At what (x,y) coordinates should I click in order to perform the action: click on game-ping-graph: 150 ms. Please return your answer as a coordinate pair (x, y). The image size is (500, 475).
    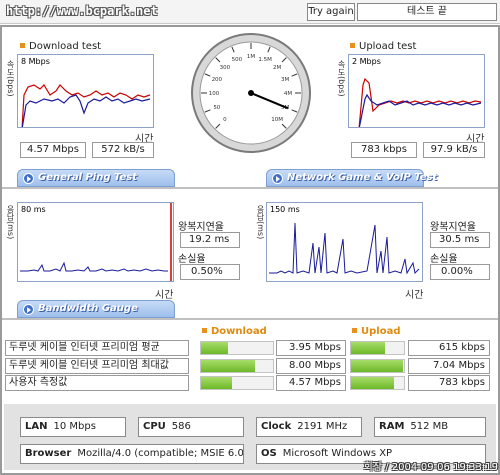
    Looking at the image, I should click on (344, 242).